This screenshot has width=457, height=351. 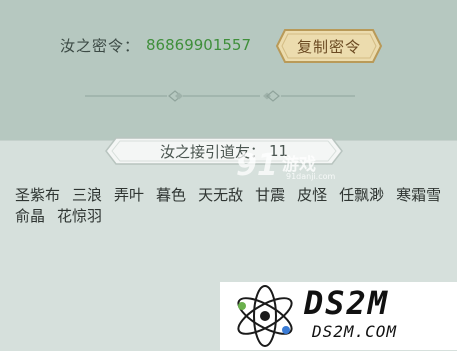 What do you see at coordinates (278, 151) in the screenshot?
I see `friends-count: 11` at bounding box center [278, 151].